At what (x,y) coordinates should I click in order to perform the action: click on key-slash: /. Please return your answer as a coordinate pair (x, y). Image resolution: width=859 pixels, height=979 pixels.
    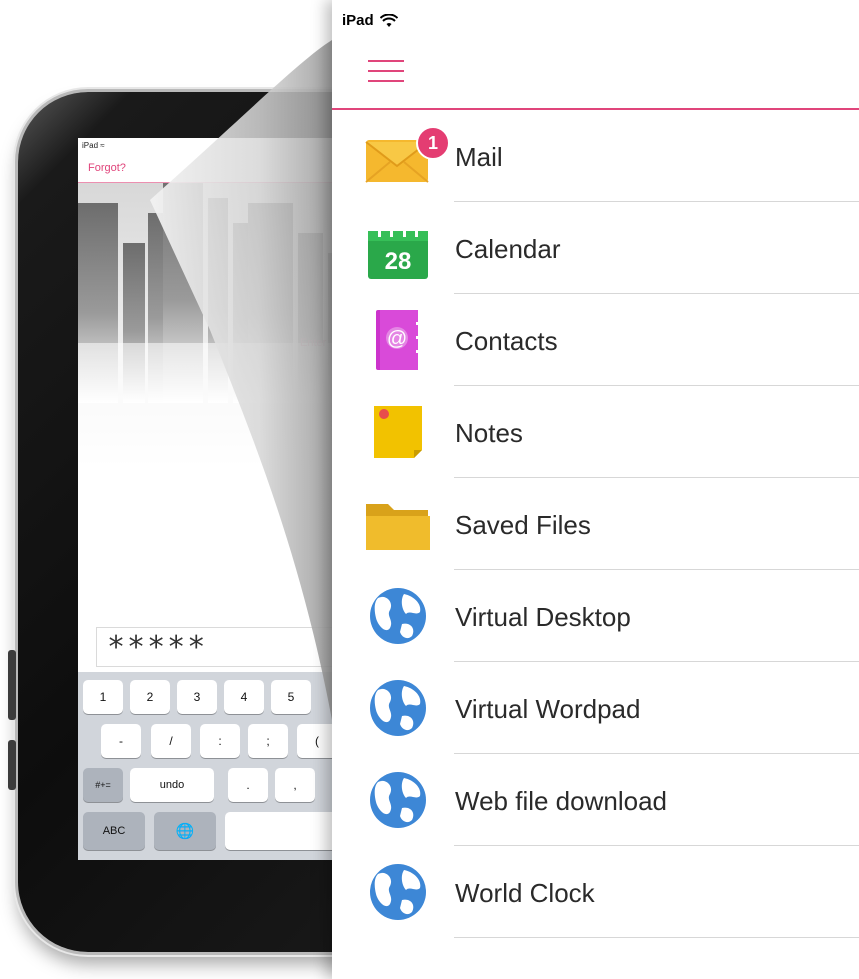
    Looking at the image, I should click on (171, 741).